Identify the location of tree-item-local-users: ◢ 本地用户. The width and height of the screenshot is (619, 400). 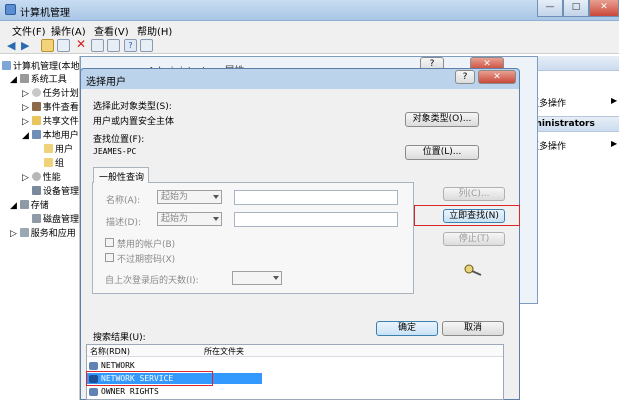
(50, 134).